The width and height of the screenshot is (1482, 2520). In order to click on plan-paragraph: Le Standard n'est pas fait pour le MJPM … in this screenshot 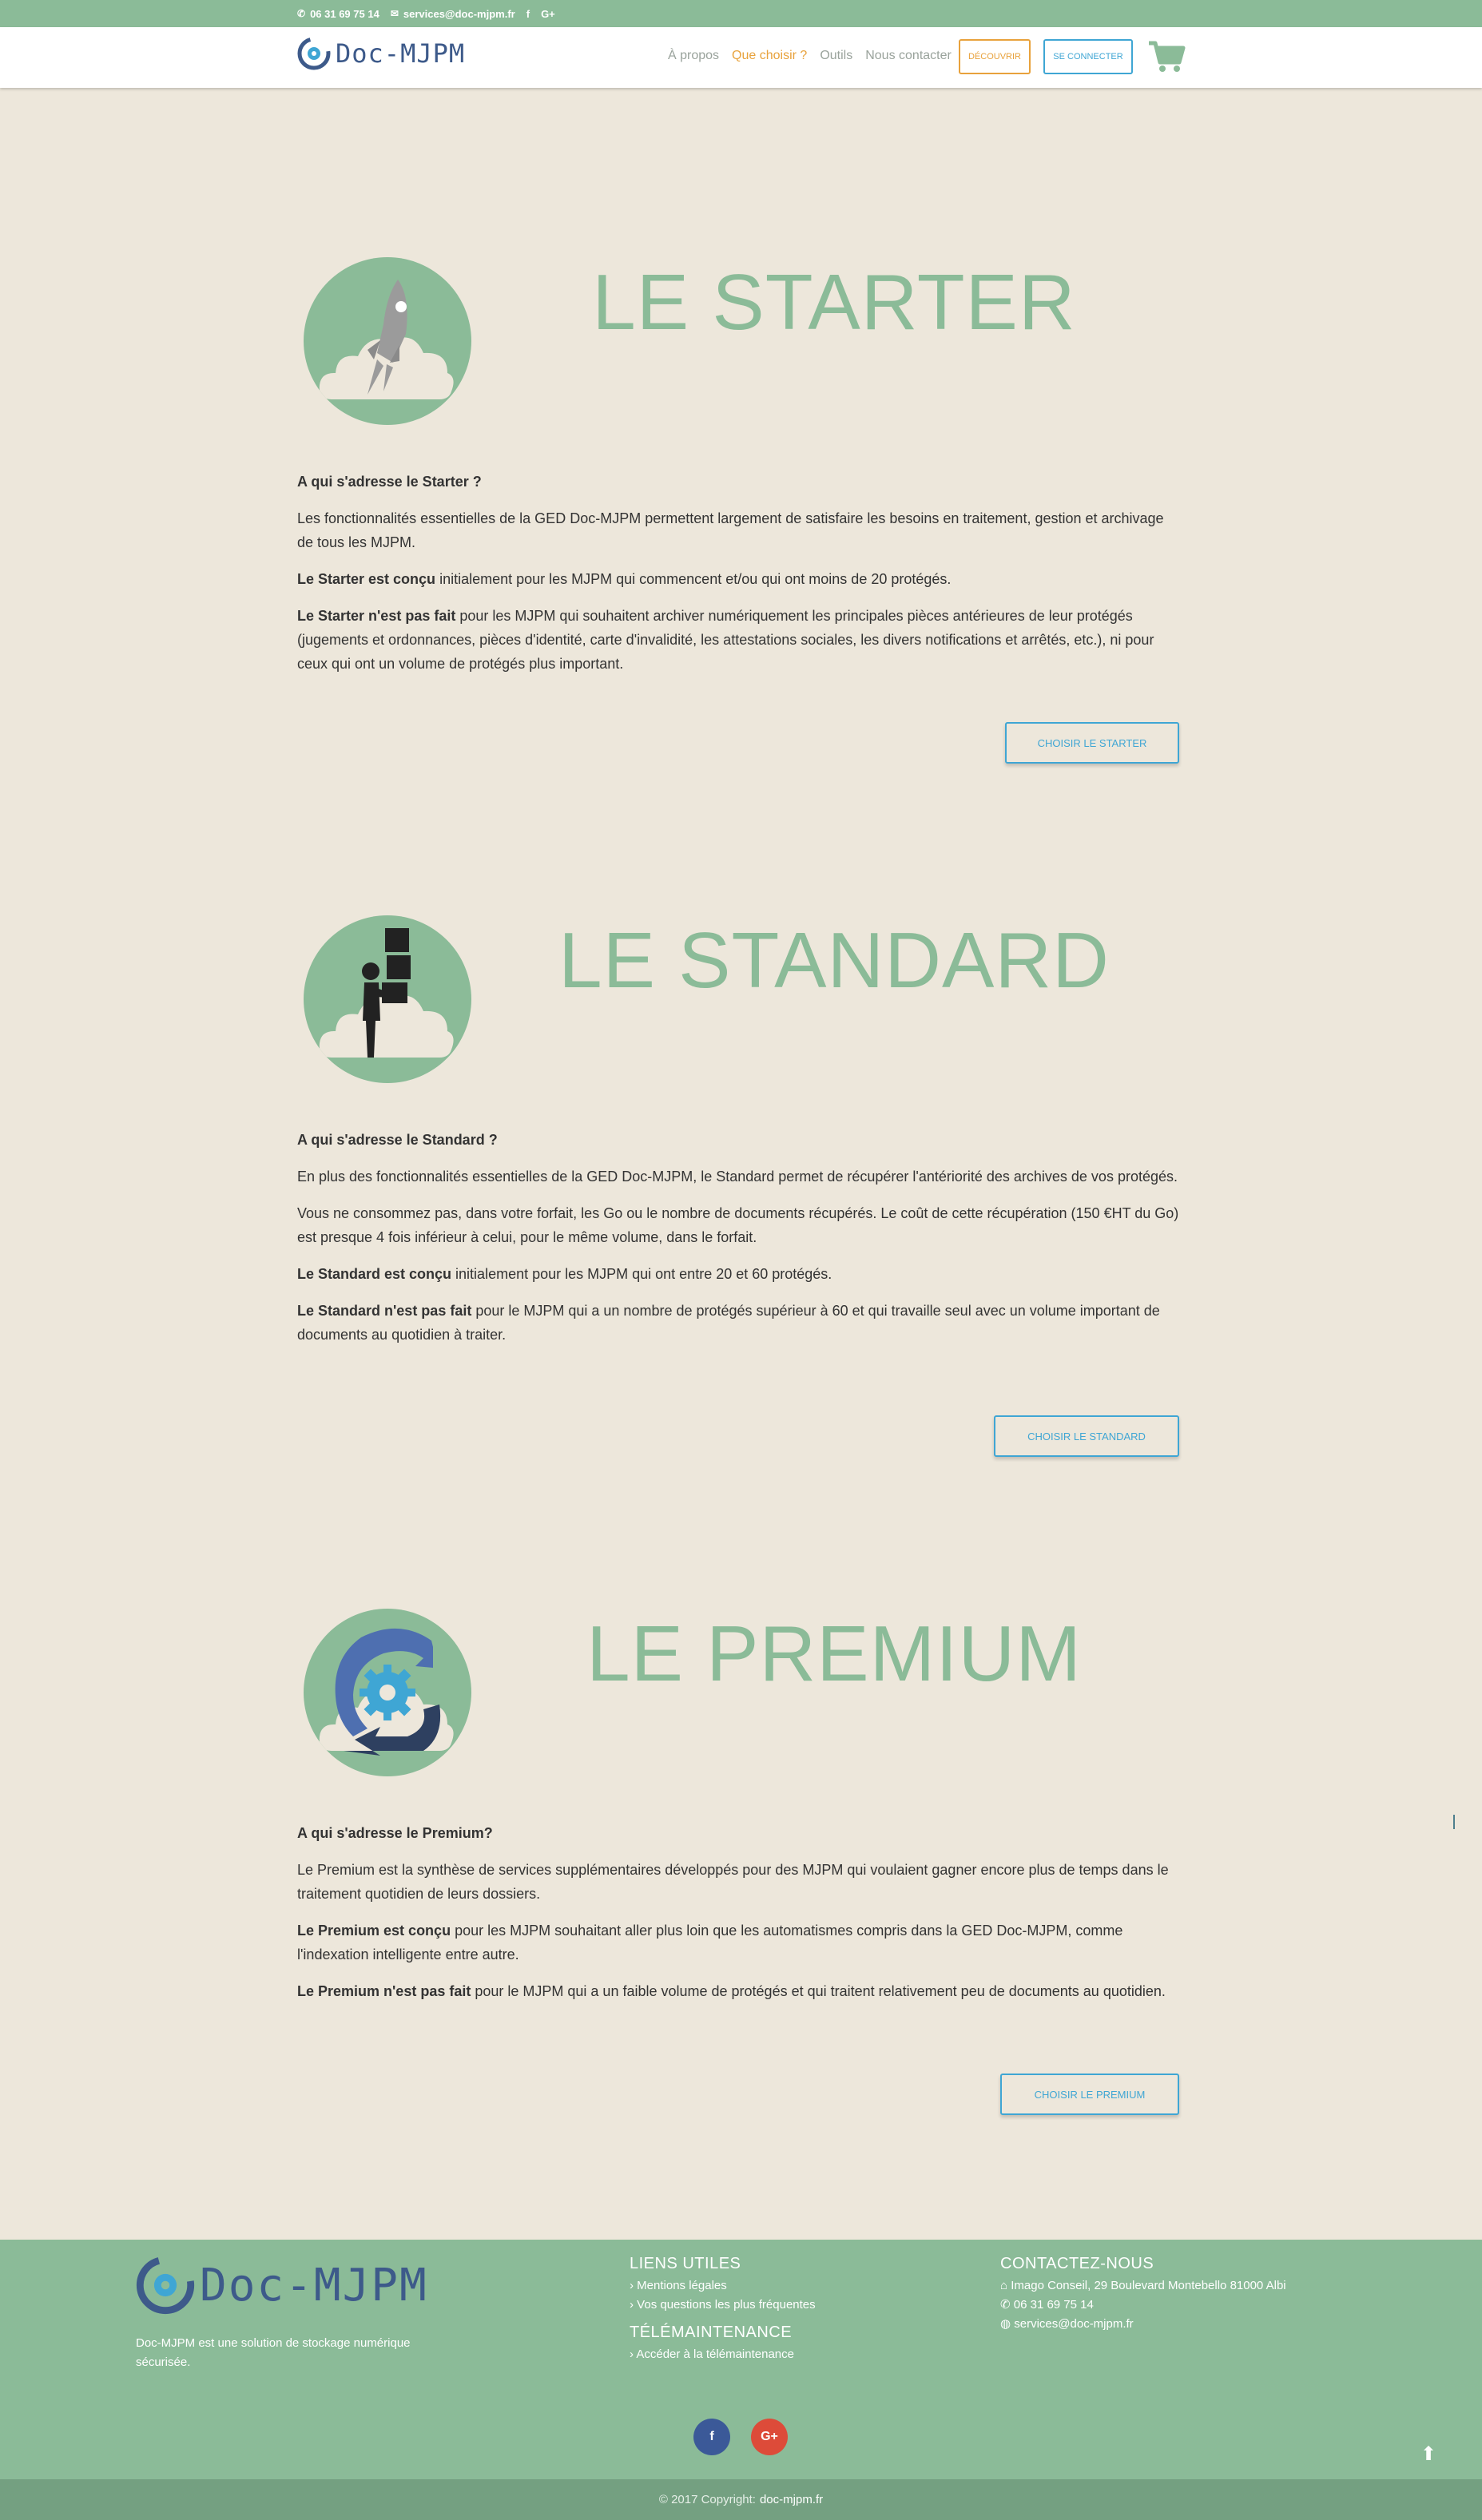, I will do `click(738, 1323)`.